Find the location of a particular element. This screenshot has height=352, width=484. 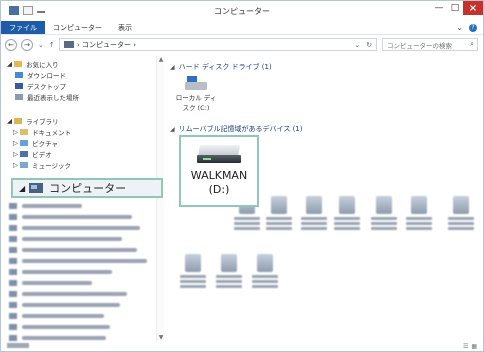

pictures-icon is located at coordinates (24, 143).